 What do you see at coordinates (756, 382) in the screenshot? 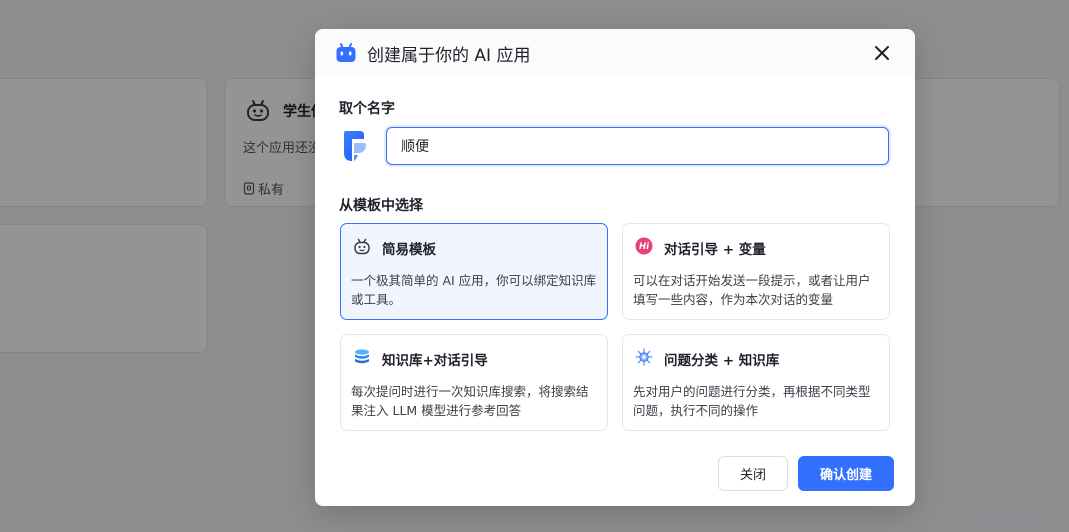
I see `template-card-classify-knowledge: 问题分类 + 知识库 先对用户的问题进行分类，再根据不同类型问题，执行不同的操作` at bounding box center [756, 382].